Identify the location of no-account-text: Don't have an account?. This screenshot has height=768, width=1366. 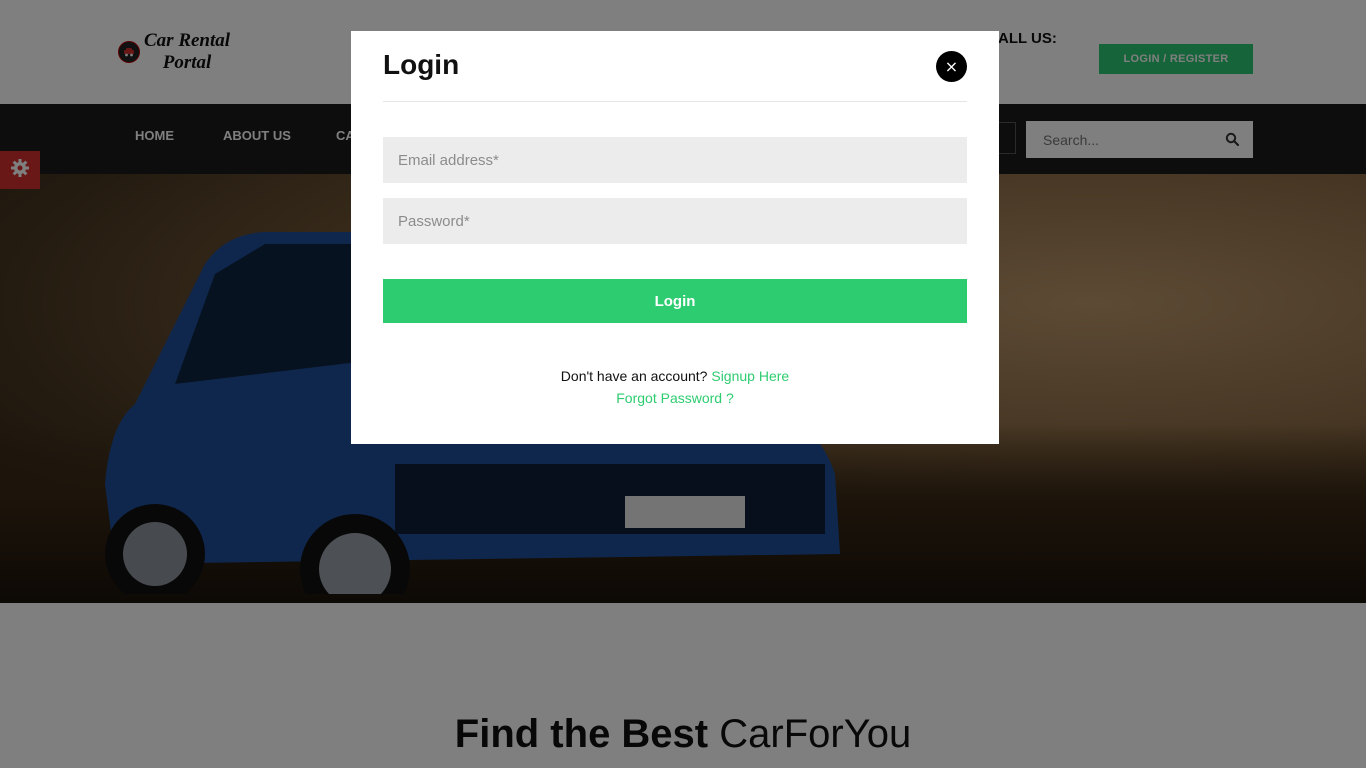
(634, 376).